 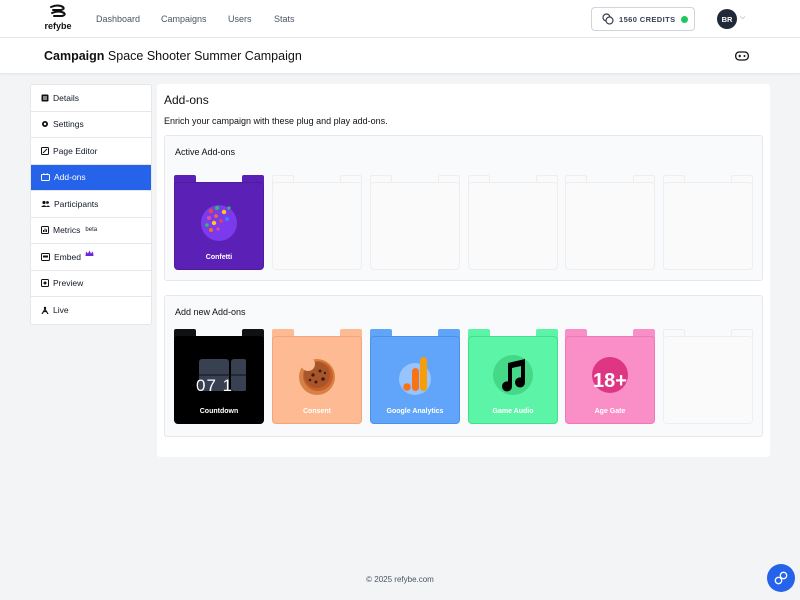 I want to click on sidebar-item-participants: Participants, so click(x=91, y=204).